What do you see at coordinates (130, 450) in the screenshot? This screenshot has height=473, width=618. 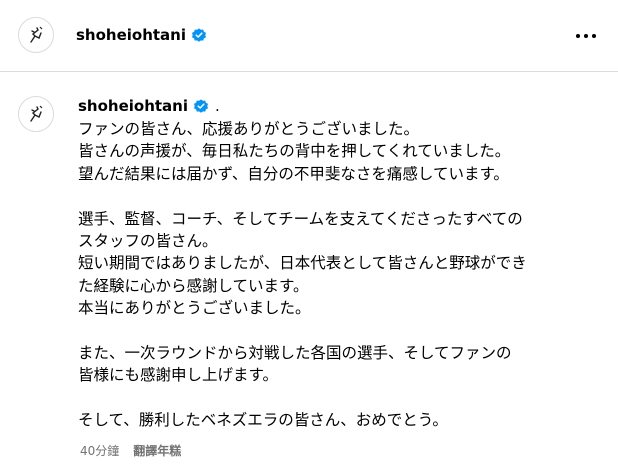 I see `post-meta: 40分鐘 翻譯年糕` at bounding box center [130, 450].